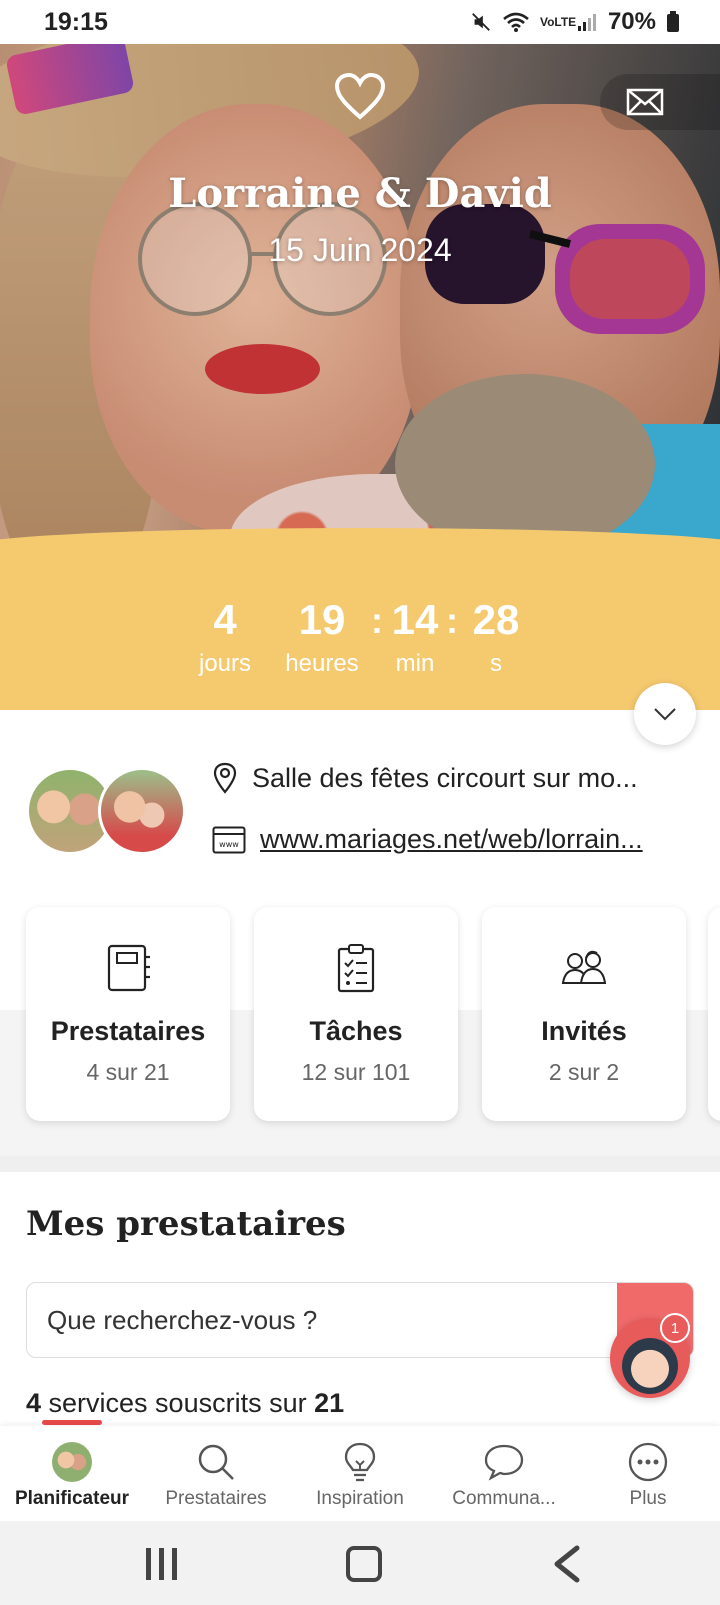  Describe the element at coordinates (356, 1072) in the screenshot. I see `card-count: 12 sur 101` at that location.